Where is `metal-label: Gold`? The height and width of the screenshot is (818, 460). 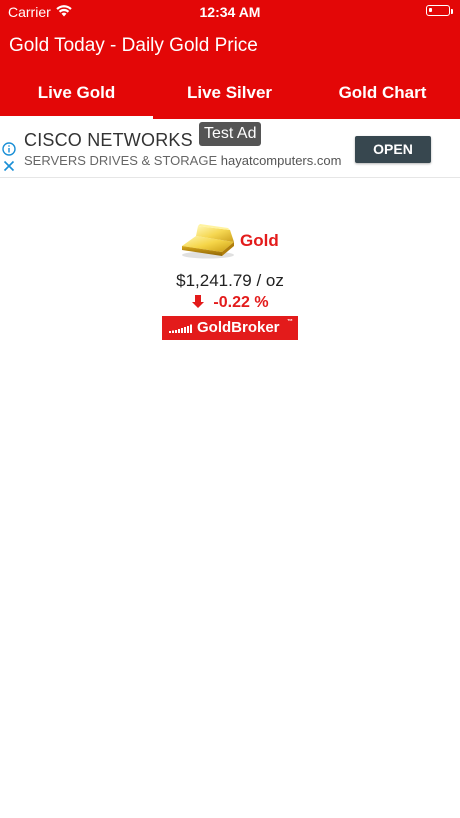 metal-label: Gold is located at coordinates (259, 240).